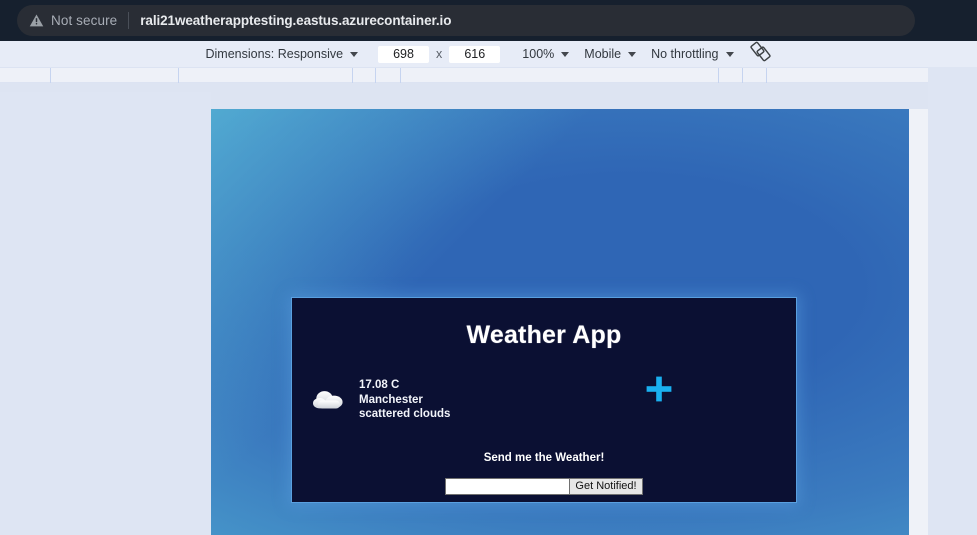 This screenshot has height=535, width=977. What do you see at coordinates (475, 54) in the screenshot?
I see `viewport-height-input` at bounding box center [475, 54].